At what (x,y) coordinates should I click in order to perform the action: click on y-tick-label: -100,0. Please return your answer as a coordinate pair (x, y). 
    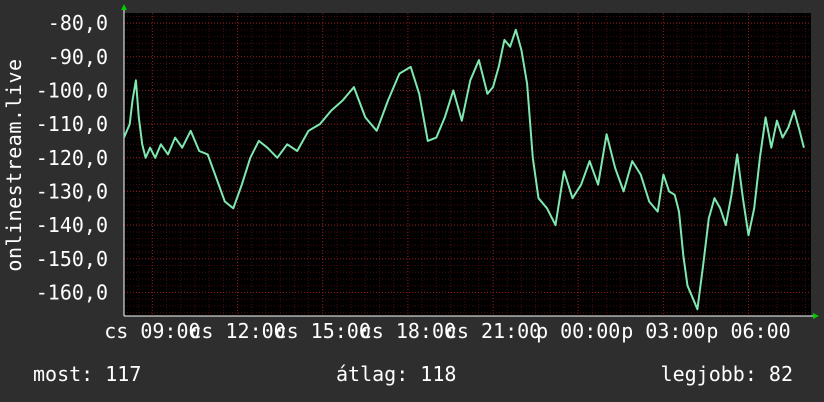
    Looking at the image, I should click on (72, 90).